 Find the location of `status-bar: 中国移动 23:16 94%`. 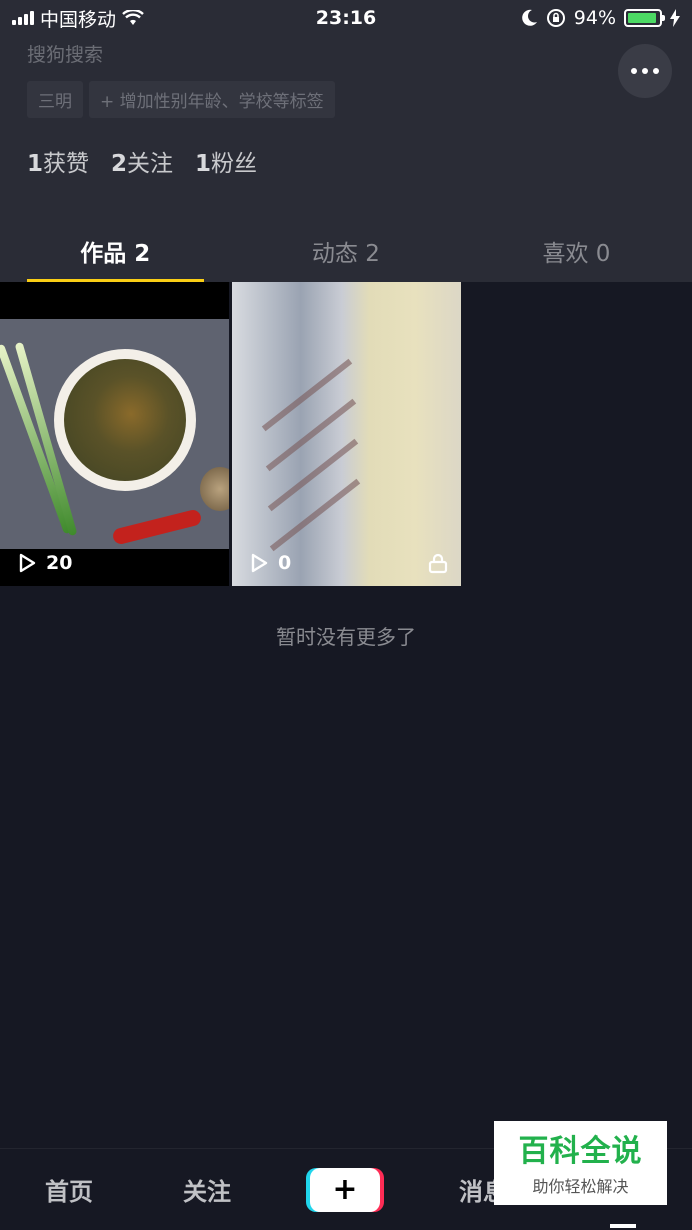

status-bar: 中国移动 23:16 94% is located at coordinates (346, 18).